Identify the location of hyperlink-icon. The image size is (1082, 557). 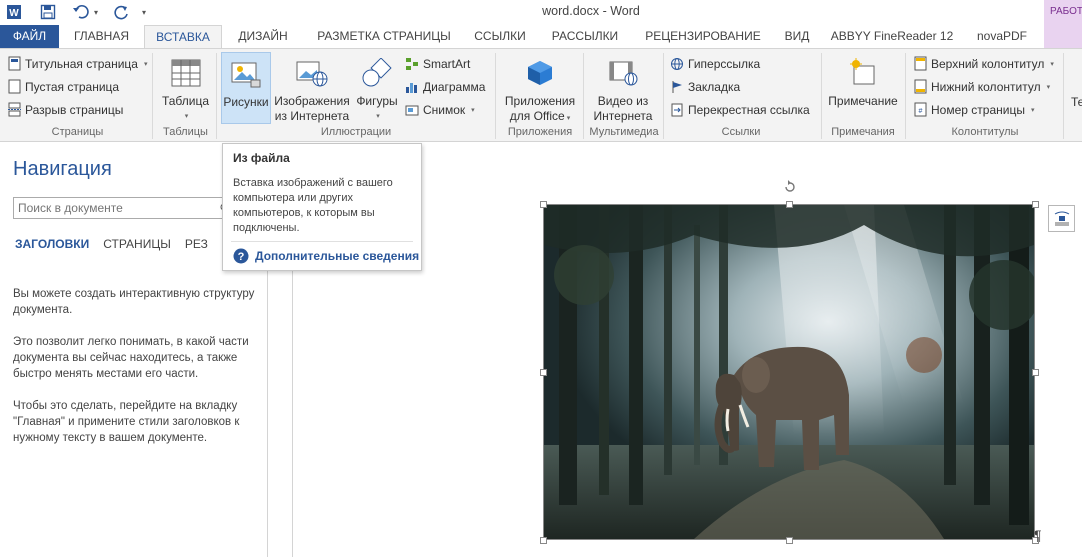
(677, 63).